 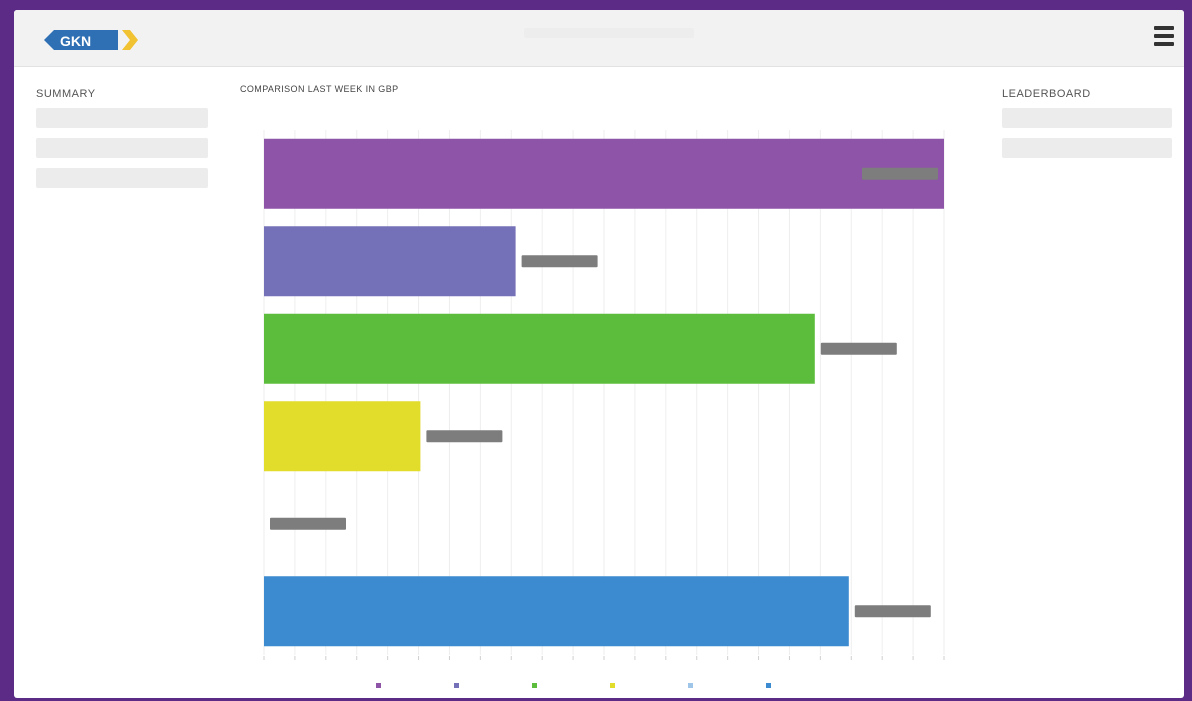 I want to click on header-center-placeholder, so click(x=609, y=33).